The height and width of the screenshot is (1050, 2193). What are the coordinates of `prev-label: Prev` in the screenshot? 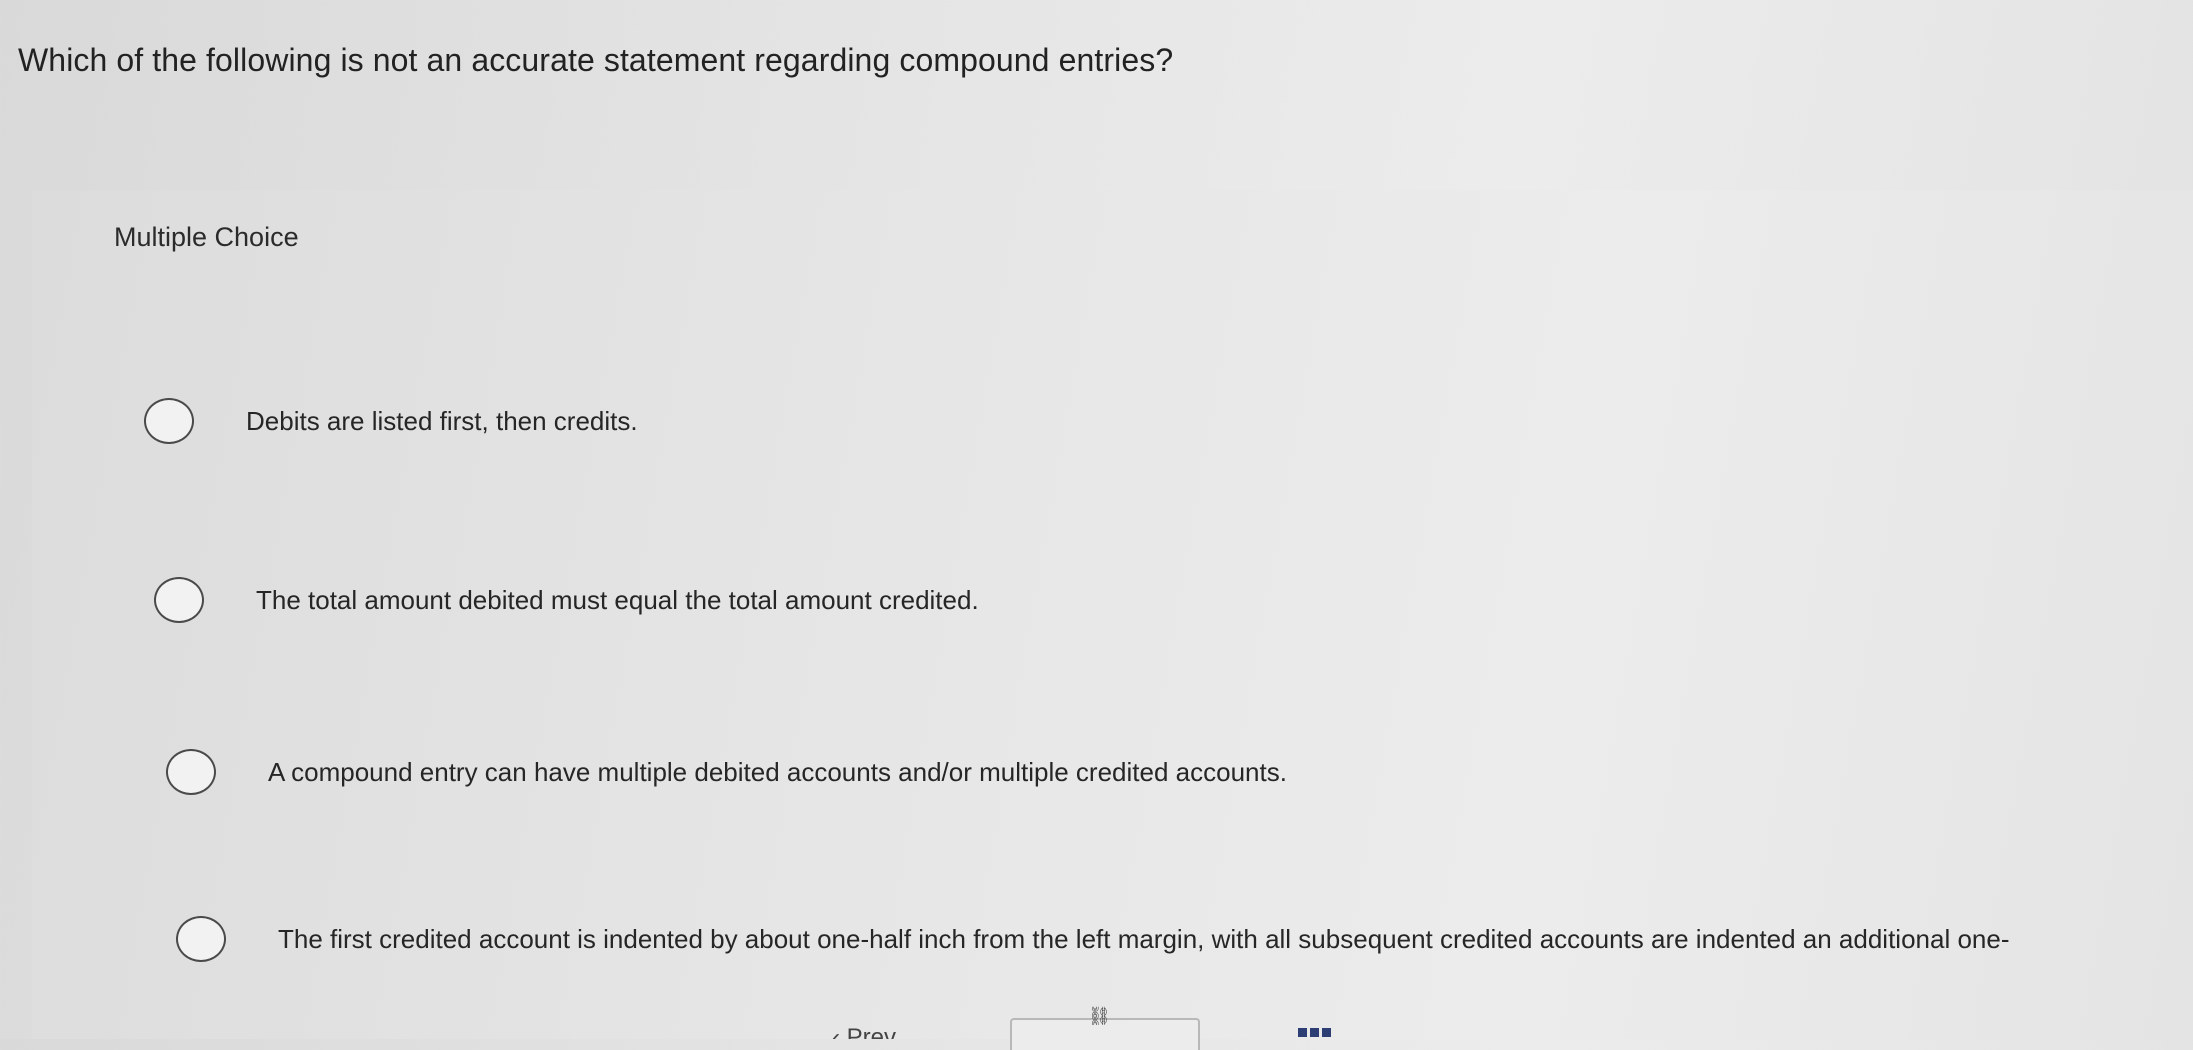 It's located at (871, 1032).